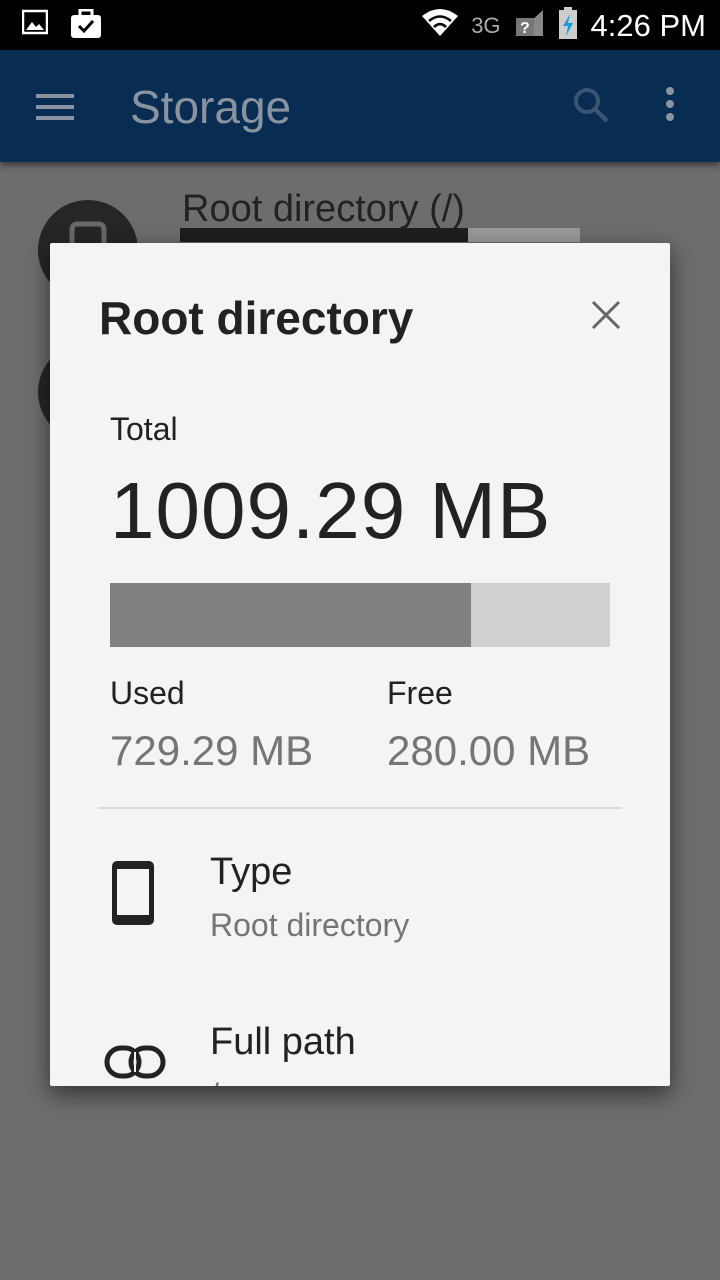 This screenshot has height=1280, width=720. What do you see at coordinates (360, 25) in the screenshot?
I see `status-bar: 3G ? 4:26 PM` at bounding box center [360, 25].